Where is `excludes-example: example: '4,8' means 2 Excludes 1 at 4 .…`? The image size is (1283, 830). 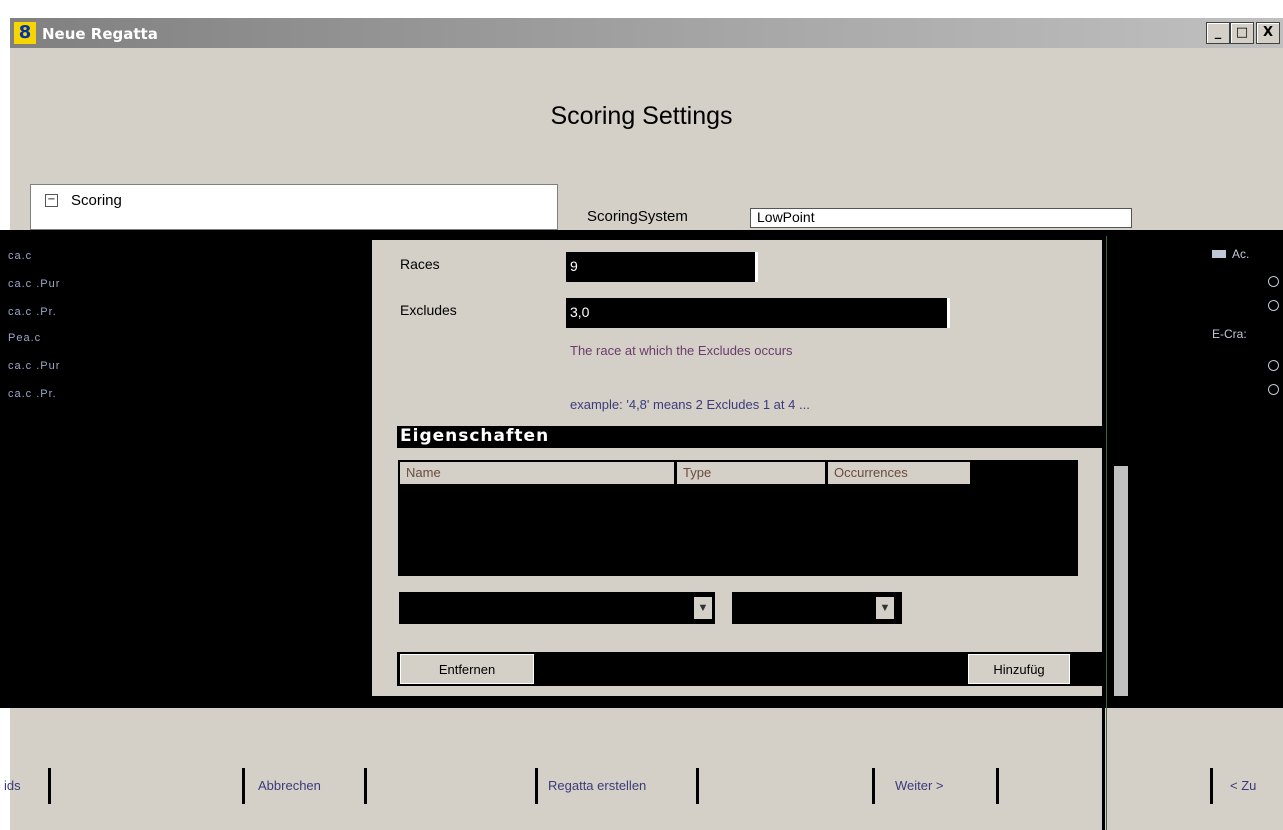 excludes-example: example: '4,8' means 2 Excludes 1 at 4 .… is located at coordinates (690, 404).